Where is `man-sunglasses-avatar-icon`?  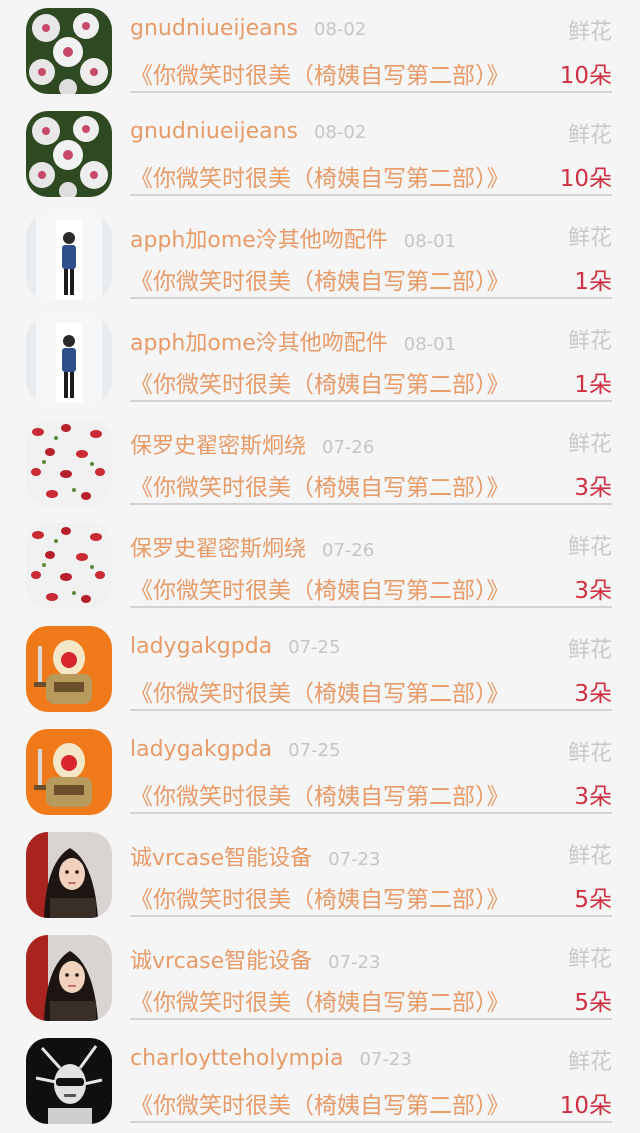
man-sunglasses-avatar-icon is located at coordinates (69, 1081).